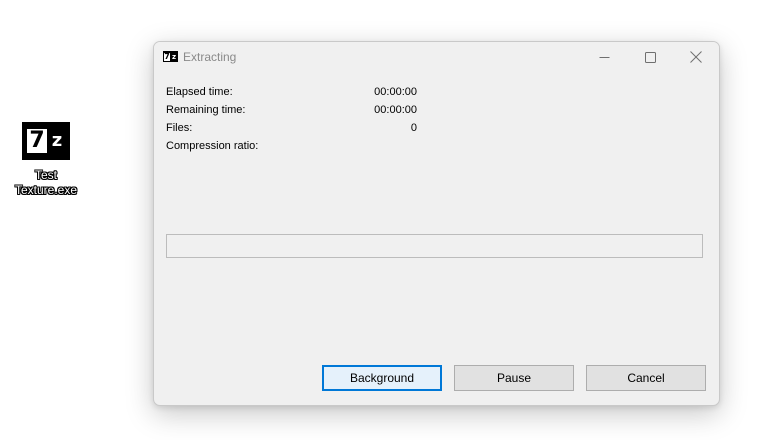 This screenshot has width=782, height=440. Describe the element at coordinates (199, 92) in the screenshot. I see `elapsed-time-label: Elapsed time:` at that location.